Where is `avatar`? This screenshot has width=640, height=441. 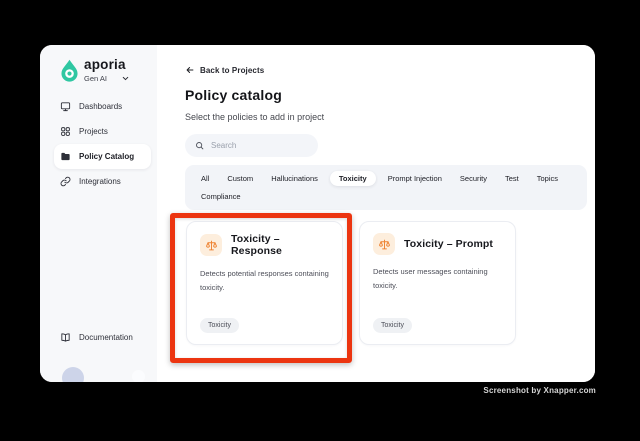 avatar is located at coordinates (73, 374).